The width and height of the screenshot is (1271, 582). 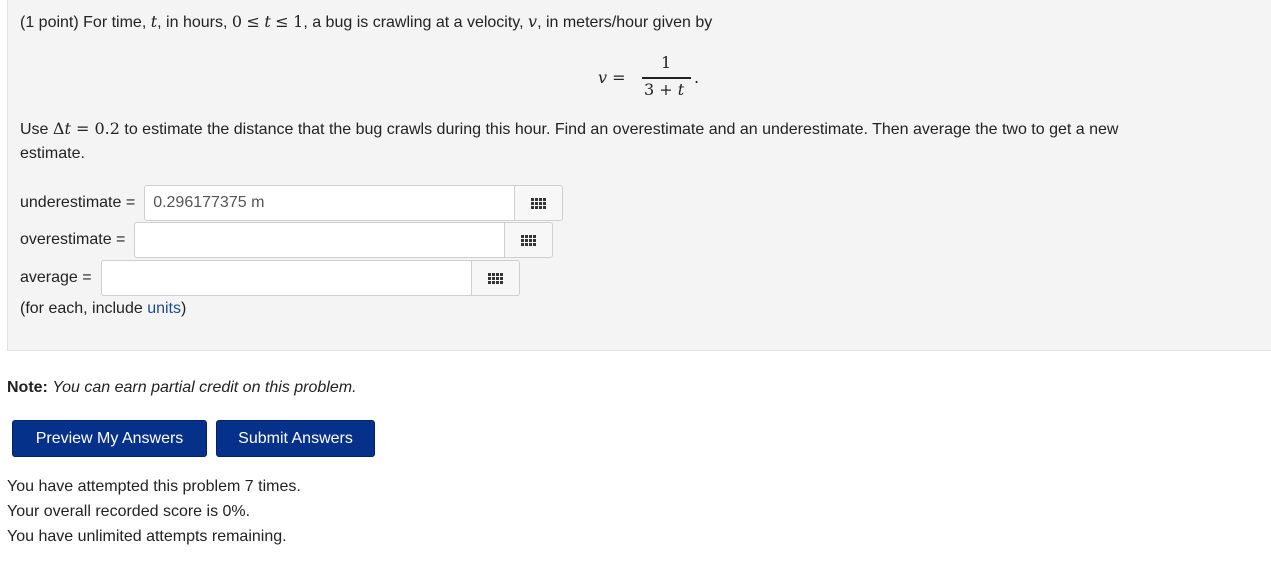 I want to click on units-hint: (for each, include units), so click(x=103, y=309).